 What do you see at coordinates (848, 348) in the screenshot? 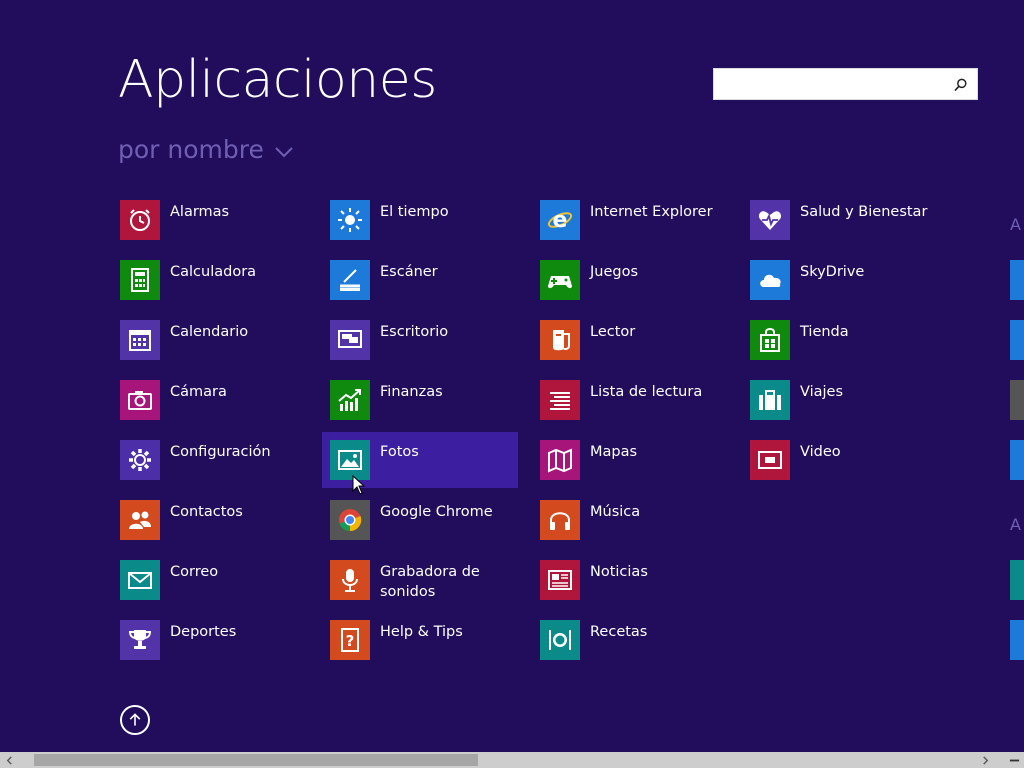
I see `app-tile-store-bag: Tienda` at bounding box center [848, 348].